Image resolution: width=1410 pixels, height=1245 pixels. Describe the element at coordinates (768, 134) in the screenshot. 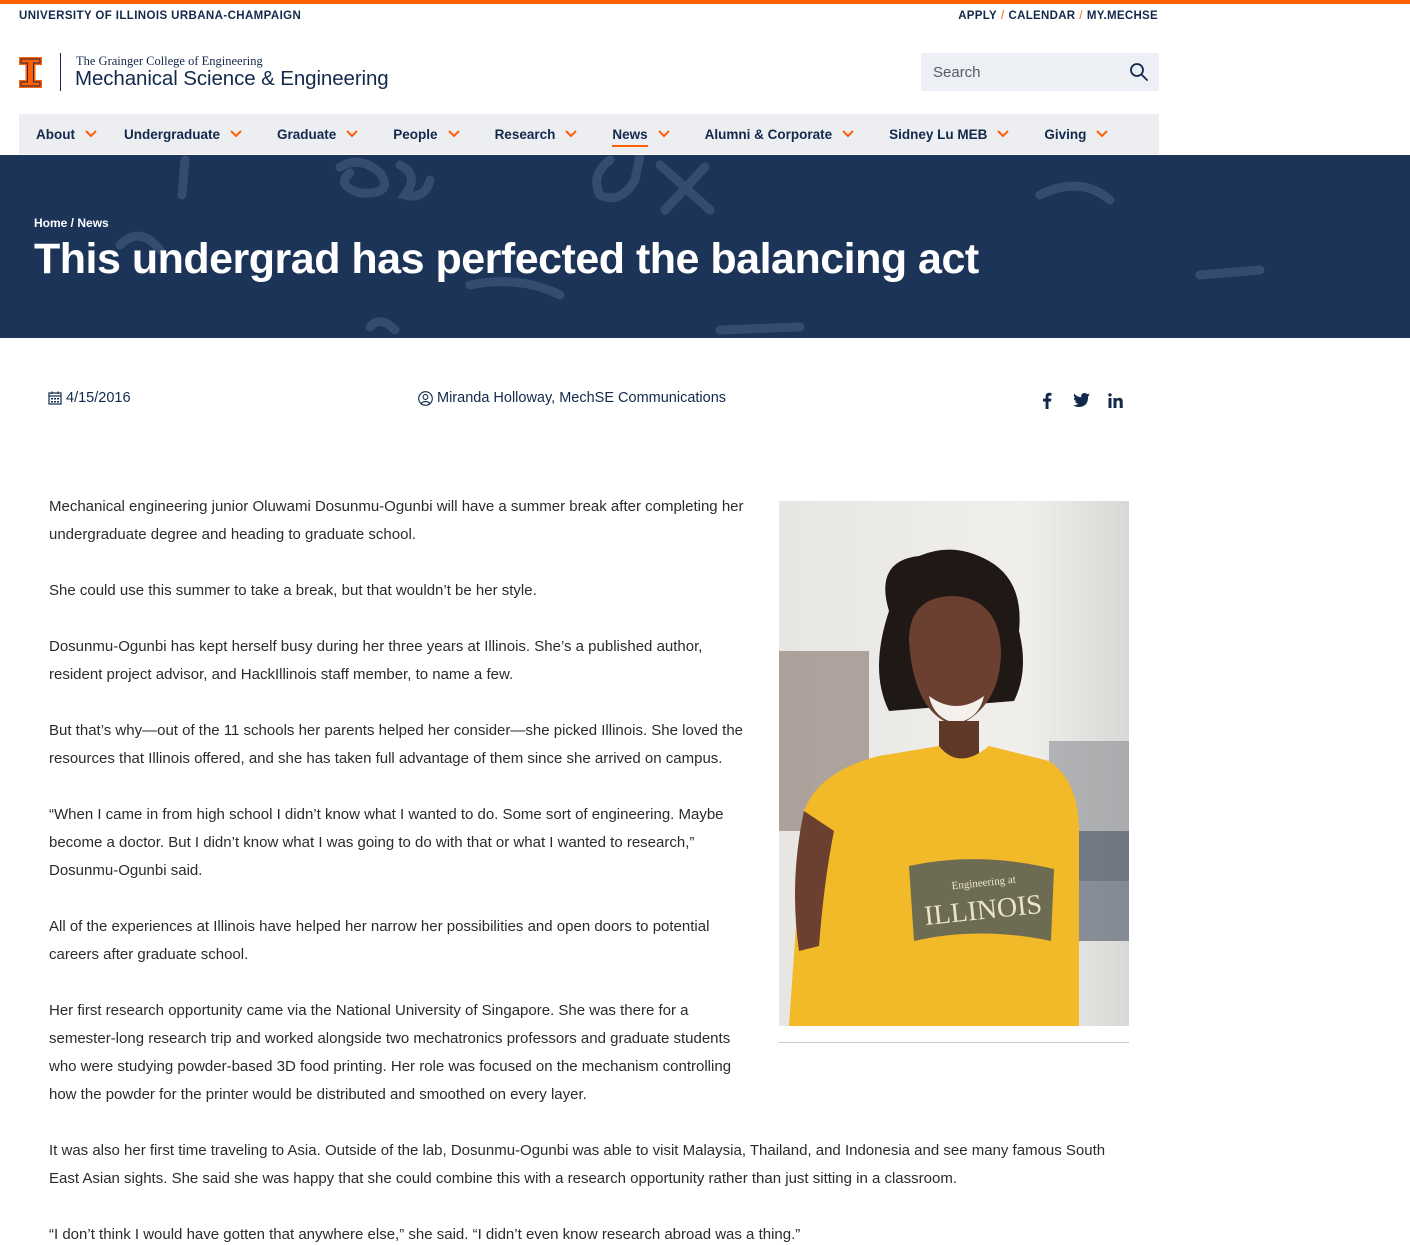

I see `nav-label: Alumni & Corporate` at that location.